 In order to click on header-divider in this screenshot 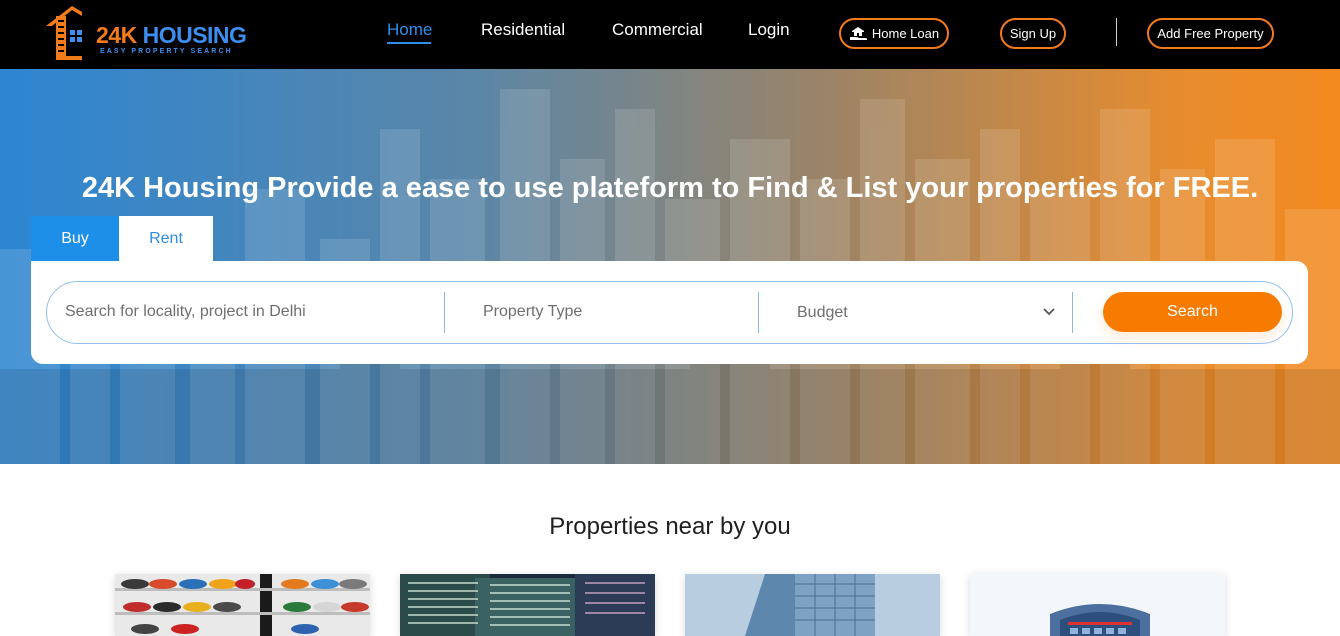, I will do `click(1116, 32)`.